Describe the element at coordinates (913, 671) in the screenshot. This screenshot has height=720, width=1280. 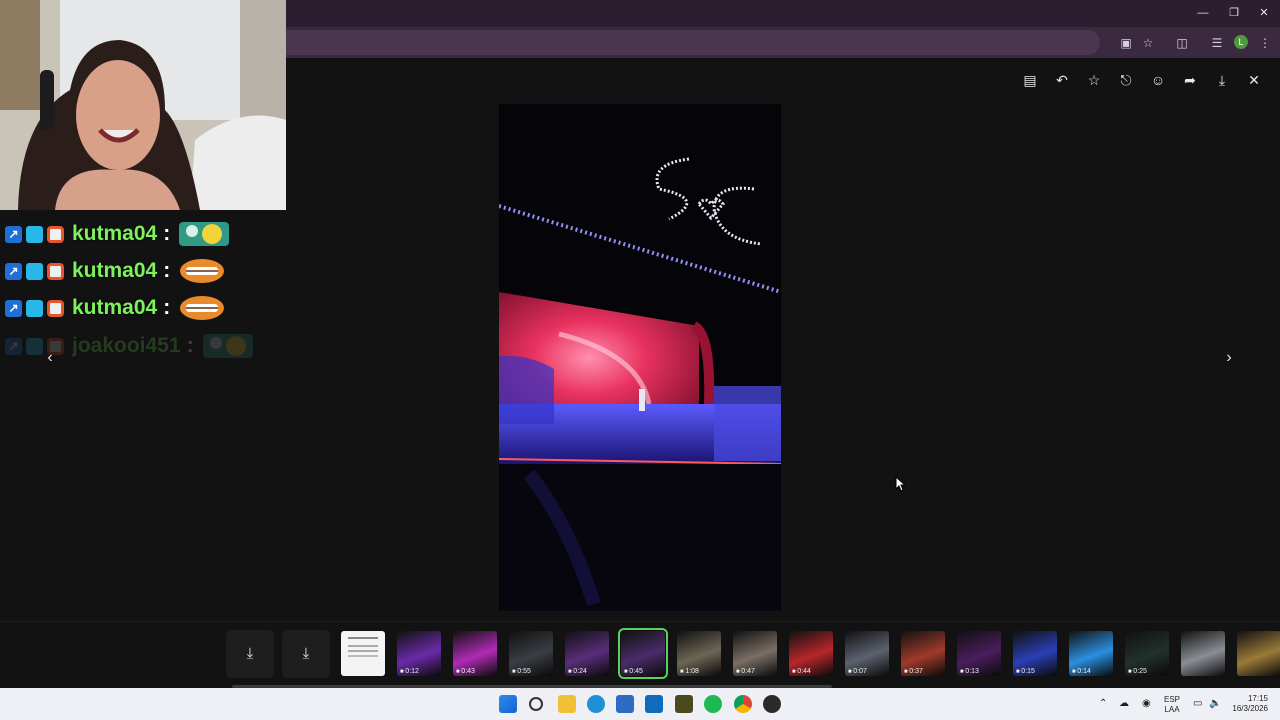
I see `video-duration: 0:37` at that location.